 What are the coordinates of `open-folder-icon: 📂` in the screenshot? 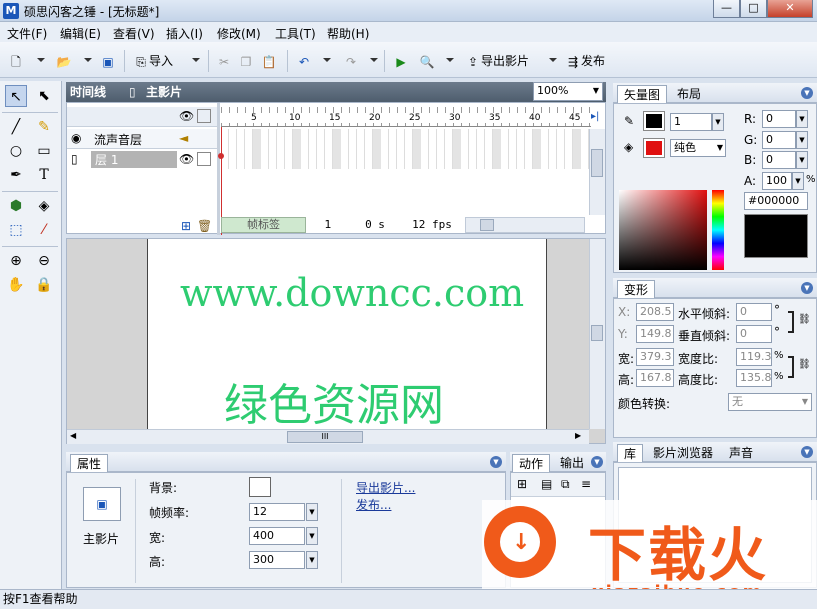 It's located at (64, 61).